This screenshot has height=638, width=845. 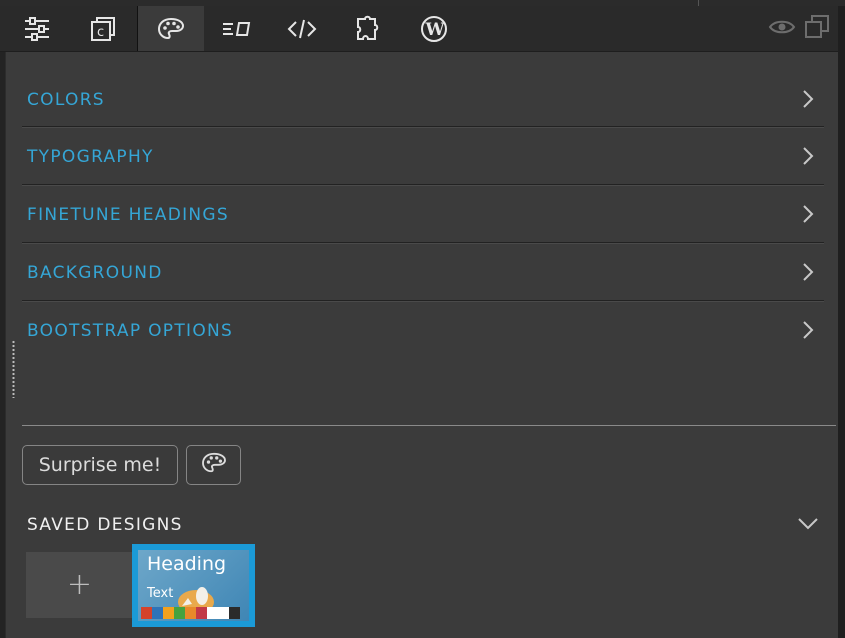 I want to click on menu-item-finetune-headings: FINETUNE HEADINGS, so click(x=423, y=214).